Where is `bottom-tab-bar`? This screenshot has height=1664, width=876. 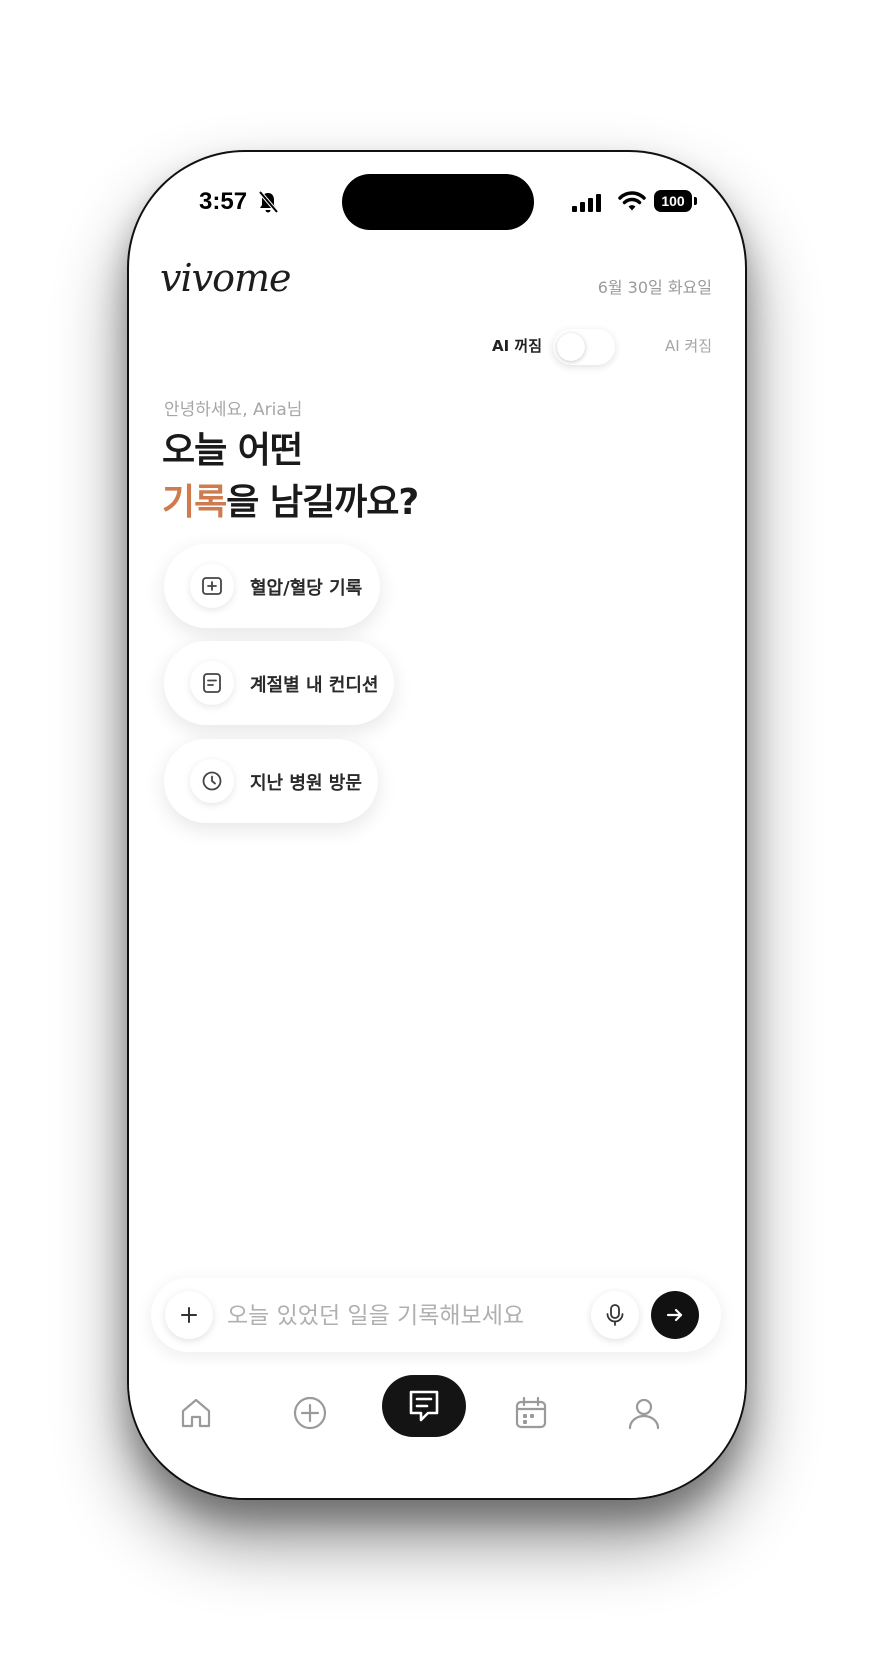
bottom-tab-bar is located at coordinates (437, 1431).